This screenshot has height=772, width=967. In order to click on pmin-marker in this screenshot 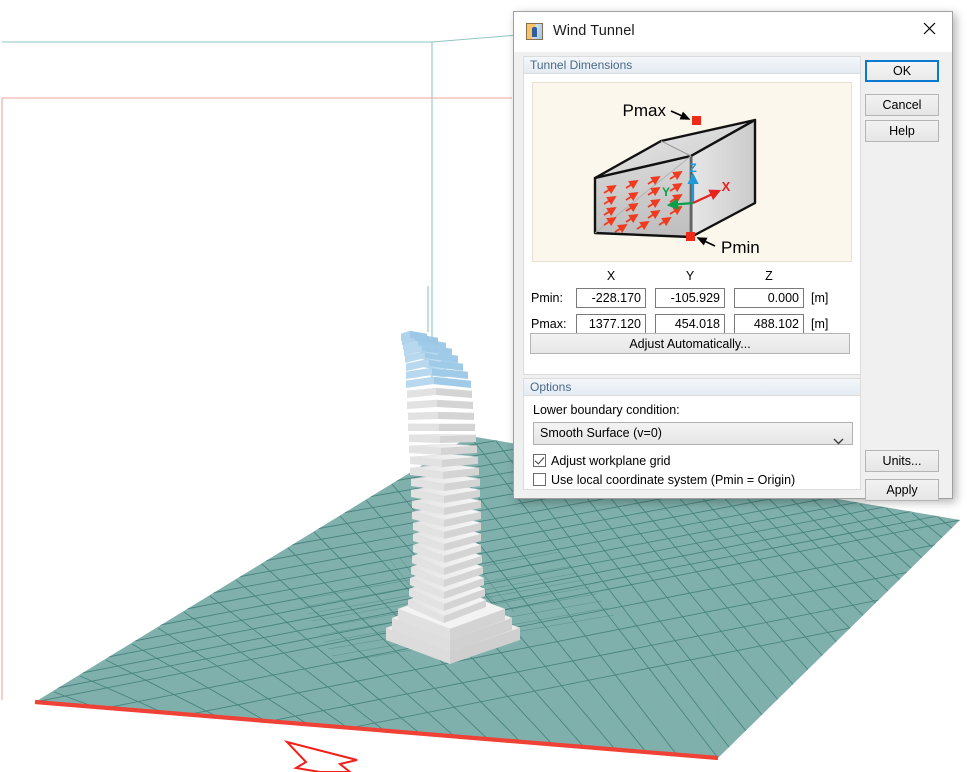, I will do `click(690, 236)`.